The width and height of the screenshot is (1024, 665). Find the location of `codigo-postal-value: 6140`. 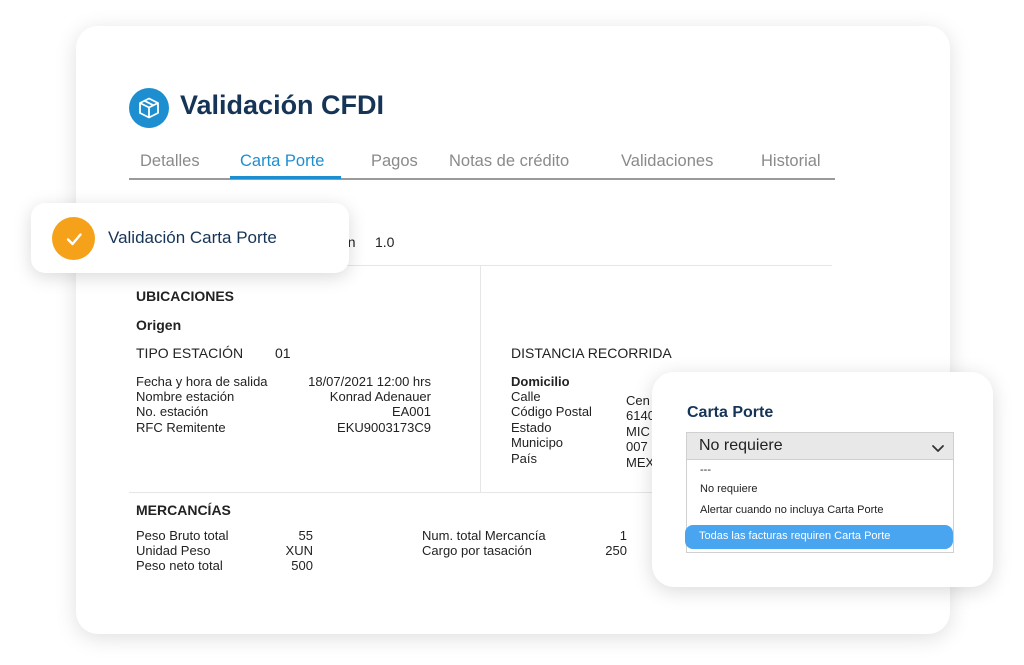

codigo-postal-value: 6140 is located at coordinates (640, 415).